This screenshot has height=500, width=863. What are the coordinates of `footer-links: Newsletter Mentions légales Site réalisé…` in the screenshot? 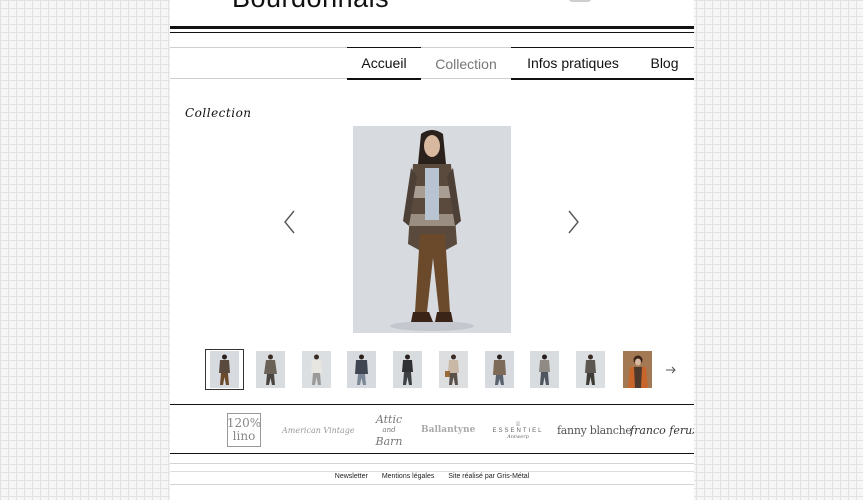 It's located at (432, 476).